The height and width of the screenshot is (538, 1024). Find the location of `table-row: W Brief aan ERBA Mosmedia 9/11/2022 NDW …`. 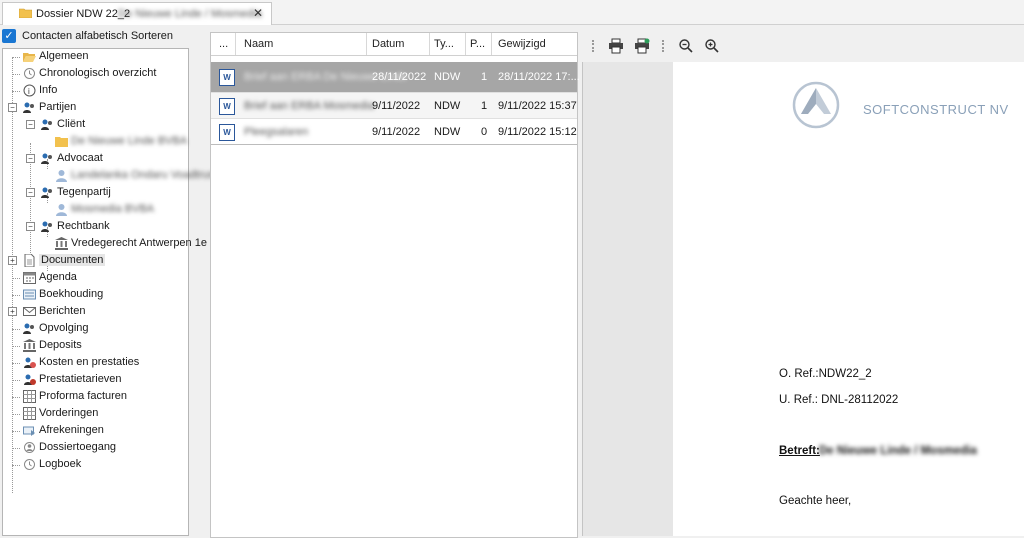

table-row: W Brief aan ERBA Mosmedia 9/11/2022 NDW … is located at coordinates (394, 106).